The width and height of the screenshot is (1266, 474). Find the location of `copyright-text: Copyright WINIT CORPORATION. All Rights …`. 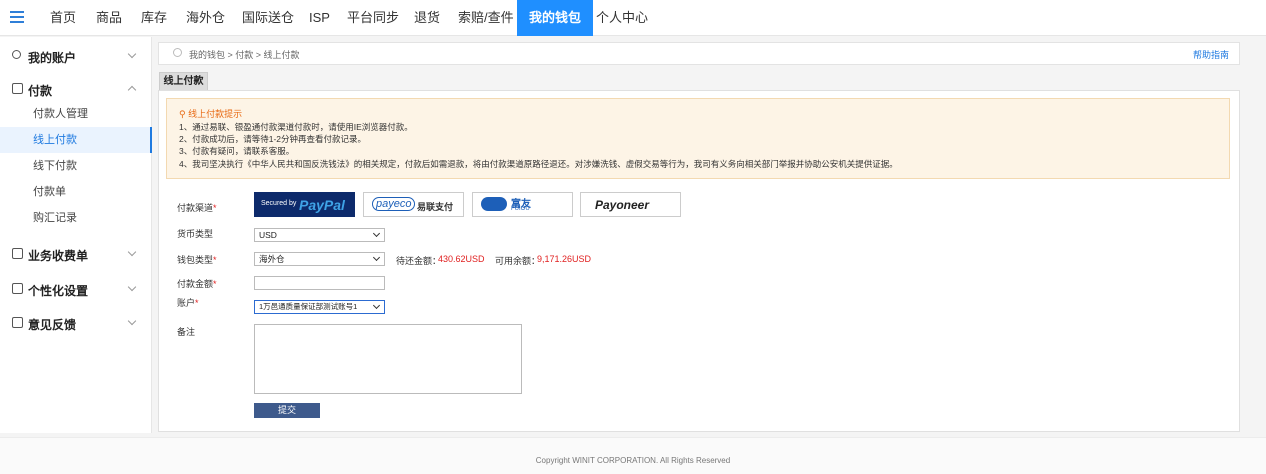

copyright-text: Copyright WINIT CORPORATION. All Rights … is located at coordinates (633, 460).